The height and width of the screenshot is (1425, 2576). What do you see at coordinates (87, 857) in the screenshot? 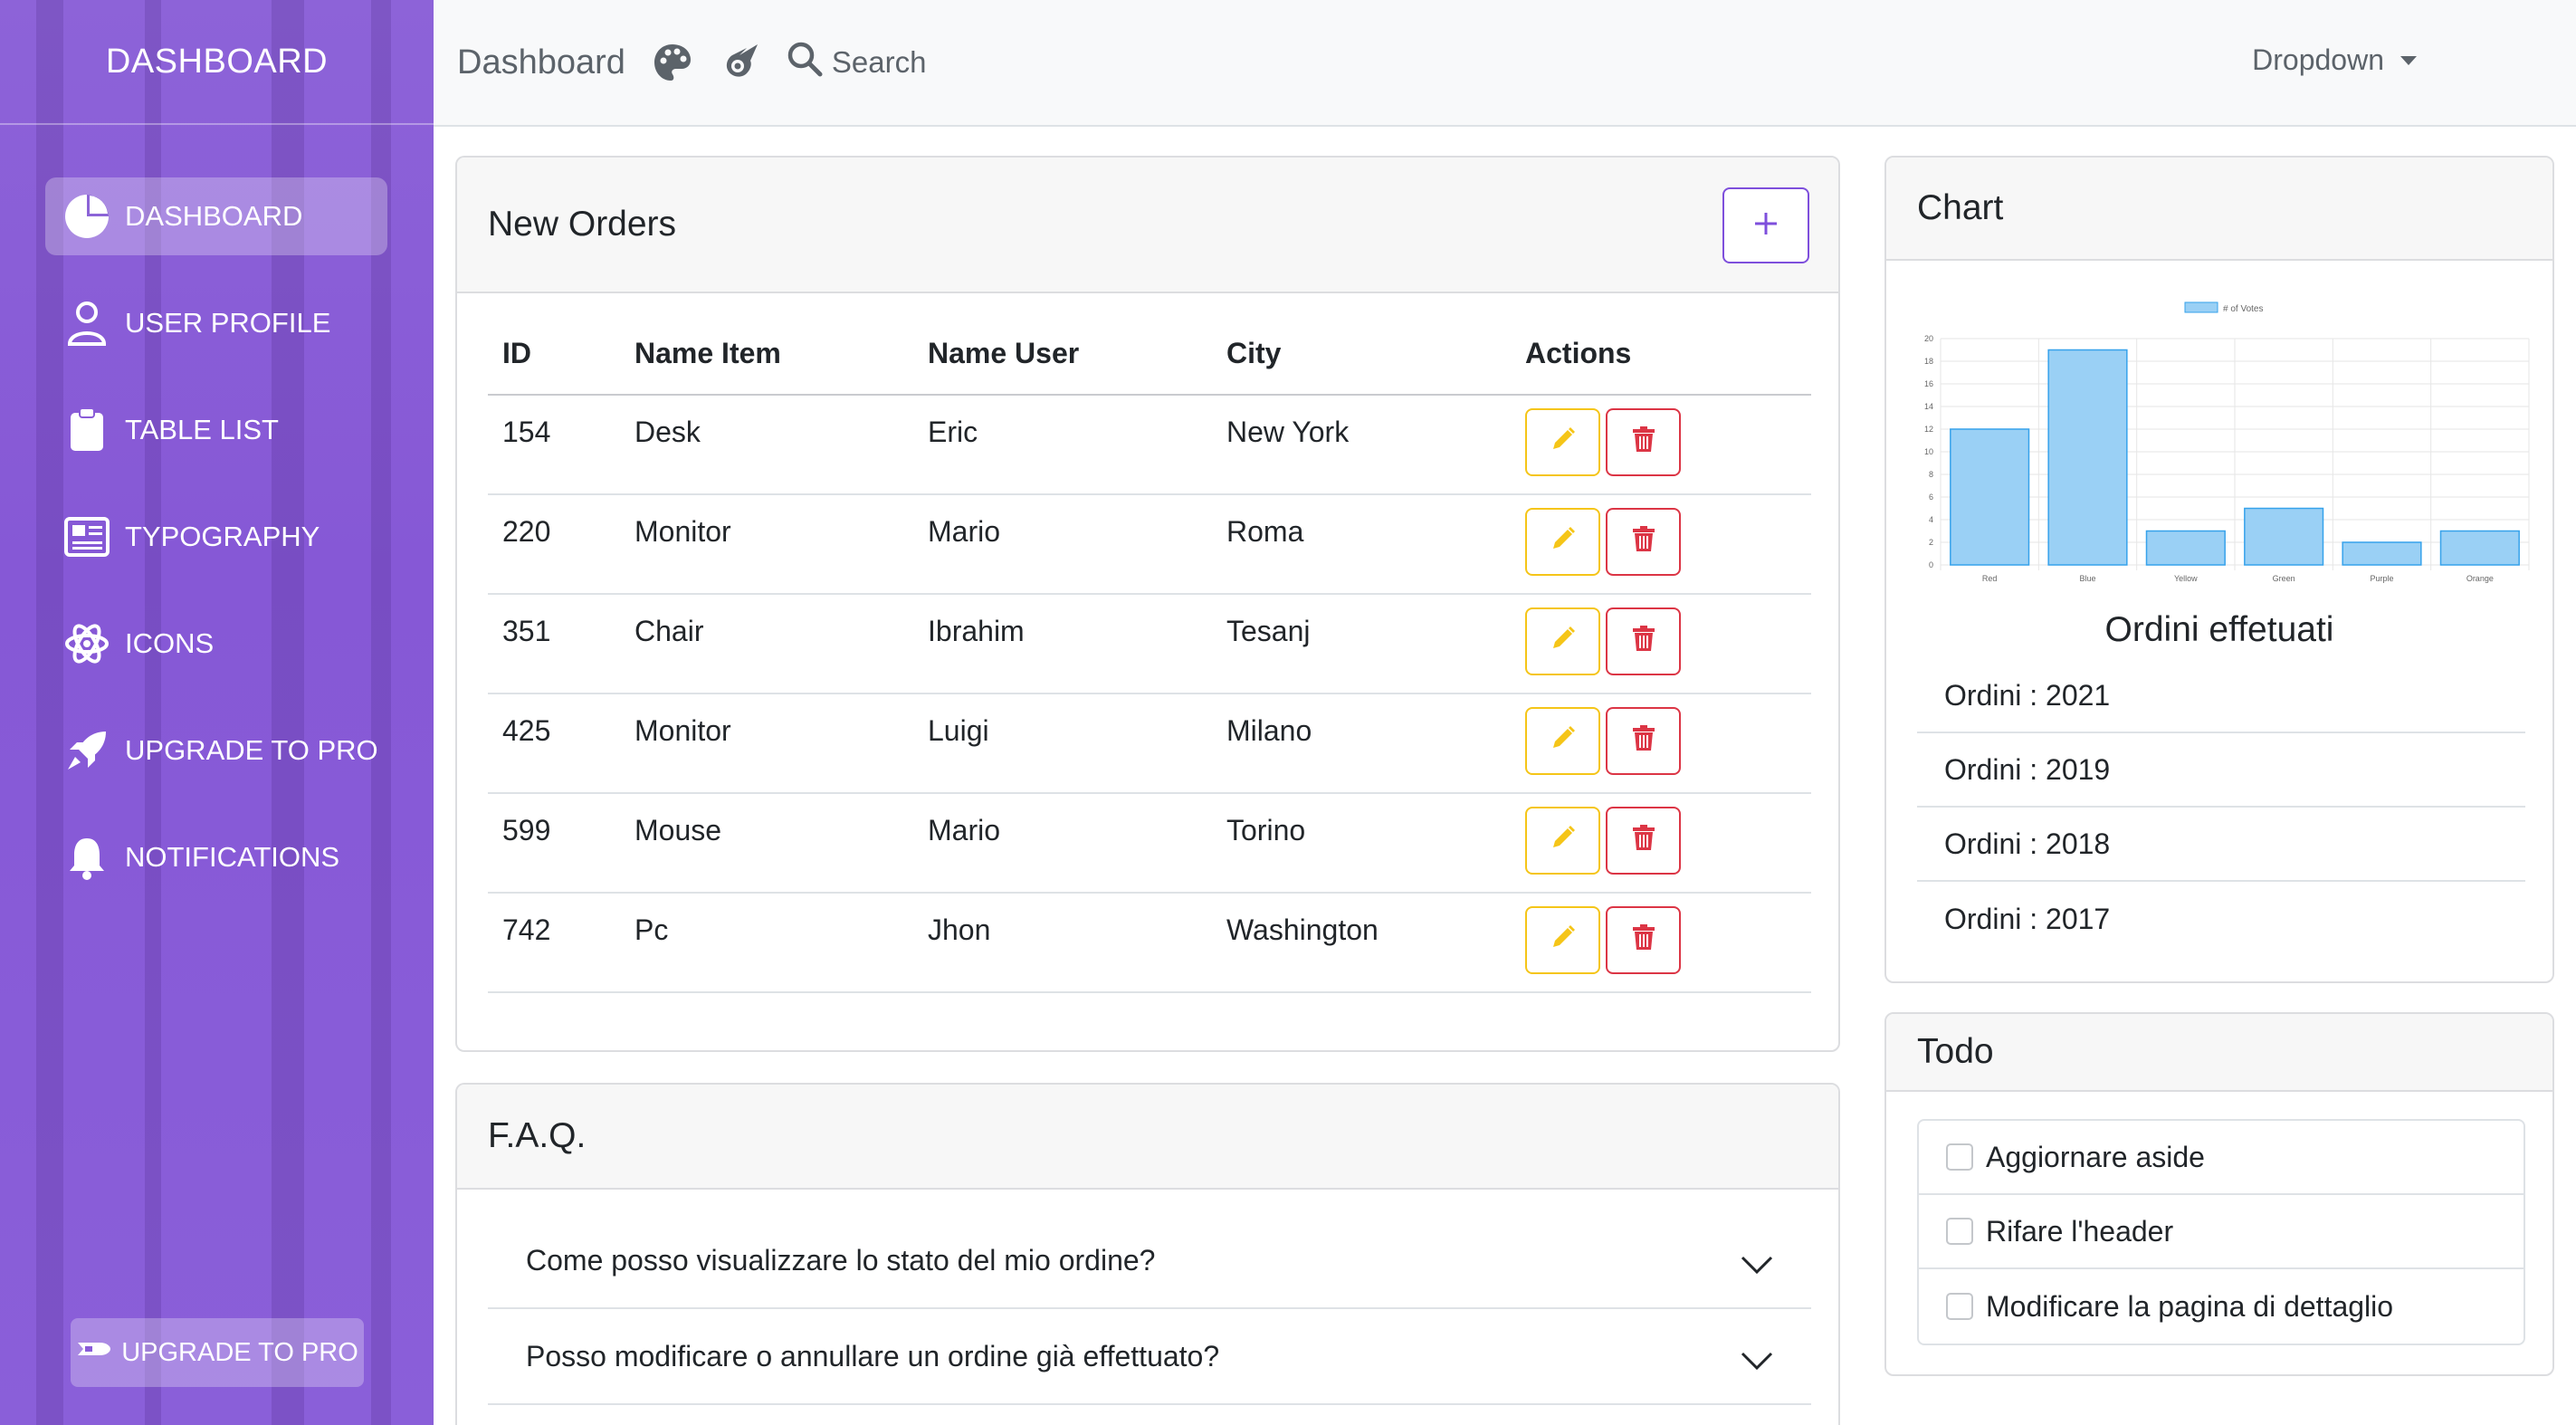
I see `bell-icon` at bounding box center [87, 857].